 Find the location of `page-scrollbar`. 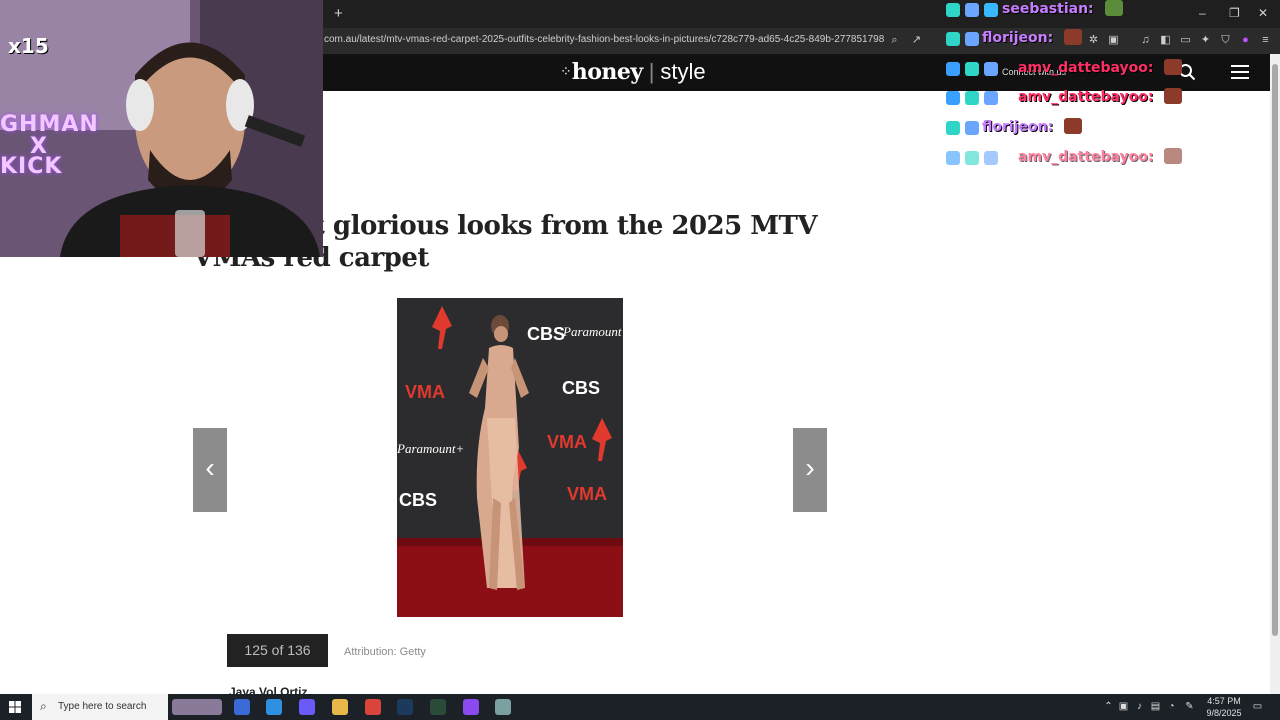

page-scrollbar is located at coordinates (1275, 374).